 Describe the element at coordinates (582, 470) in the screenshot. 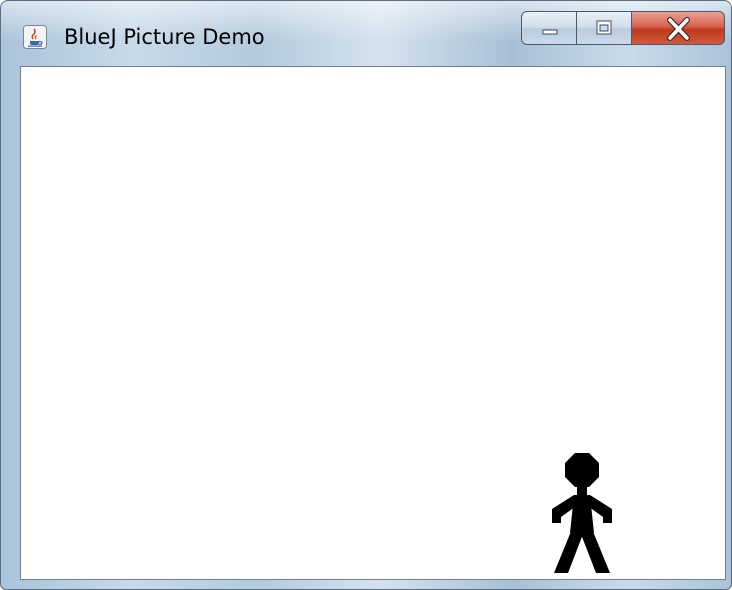

I see `person-head` at that location.